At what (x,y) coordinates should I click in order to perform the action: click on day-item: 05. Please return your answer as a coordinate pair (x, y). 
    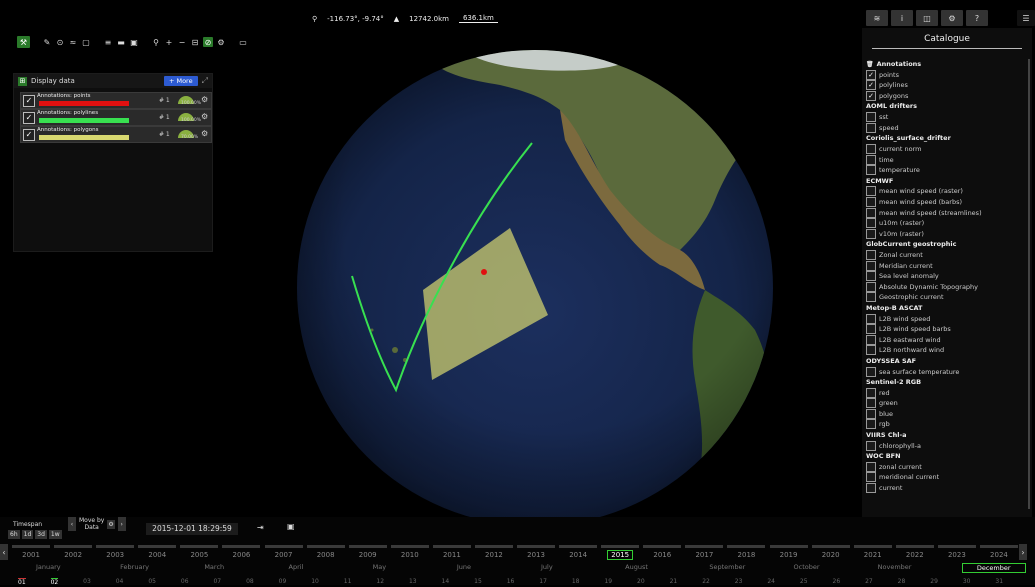
    Looking at the image, I should click on (152, 581).